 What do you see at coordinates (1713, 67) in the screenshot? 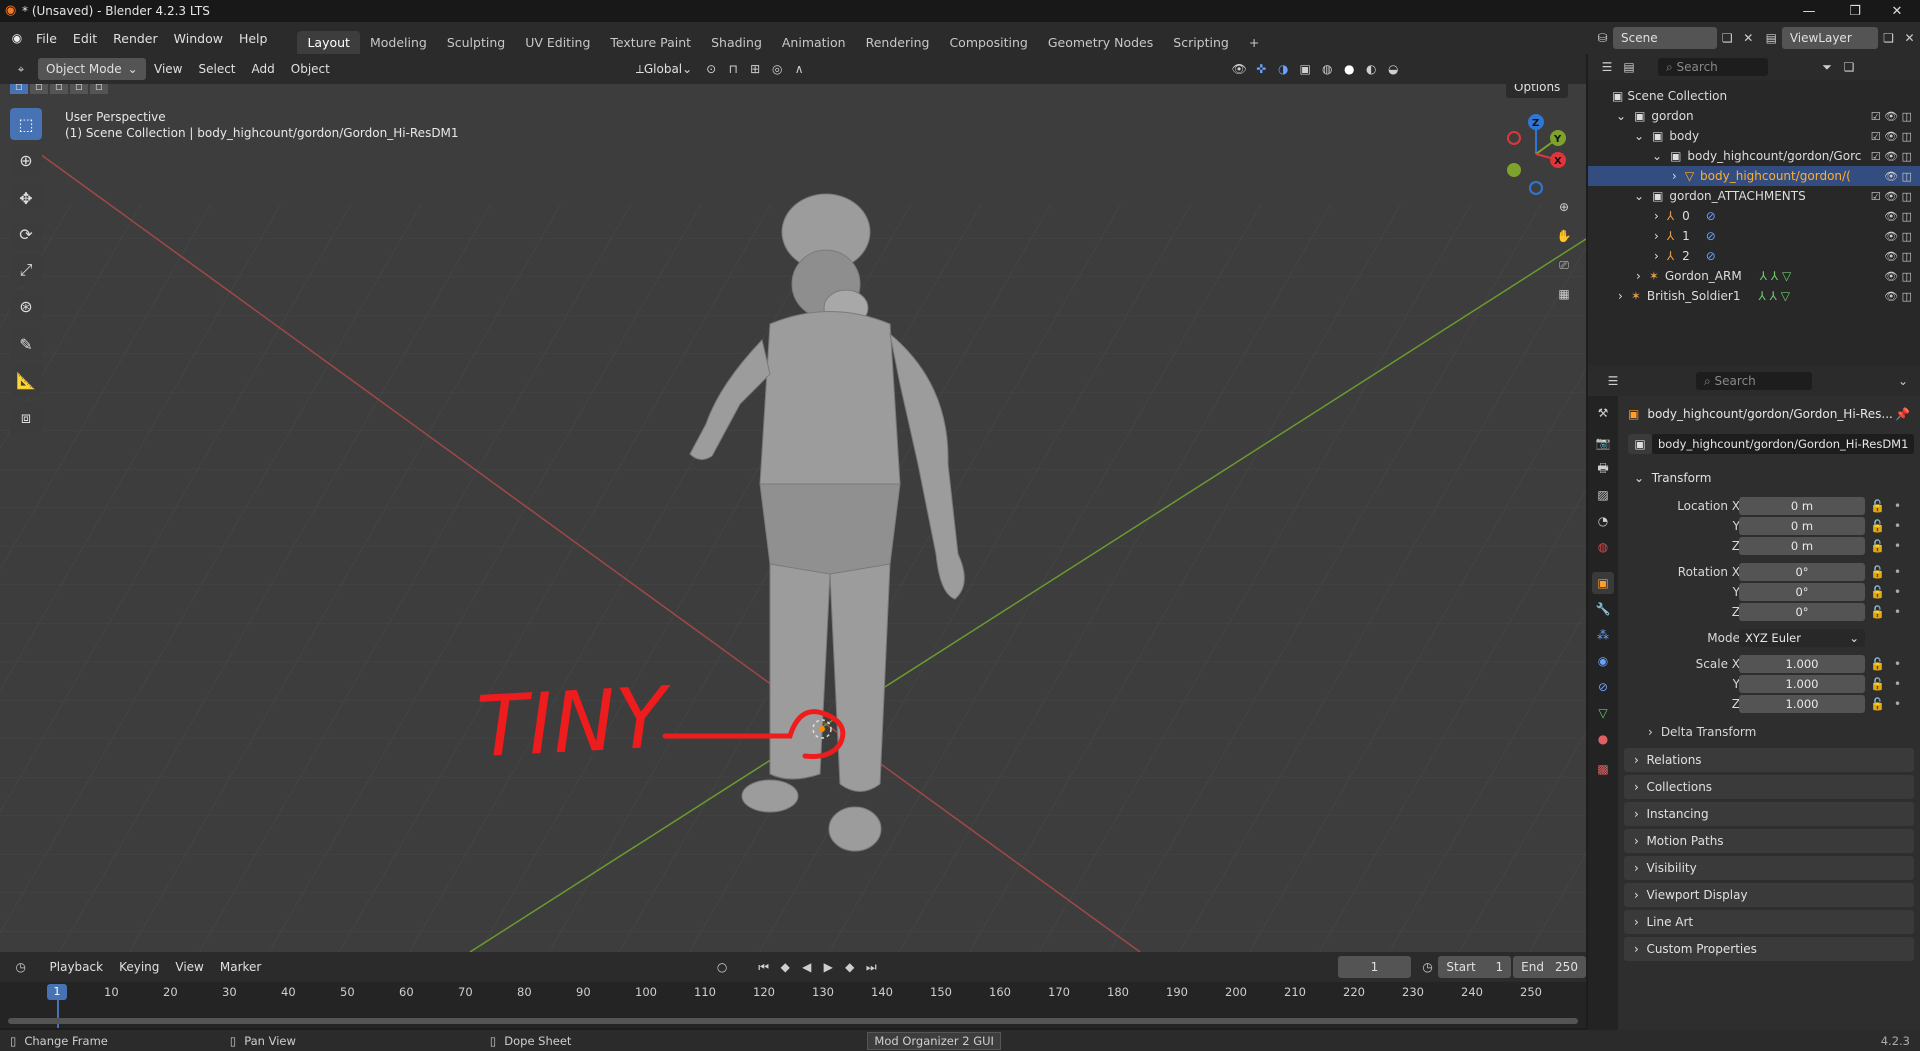
I see `outliner-search-input: ⌕ Search` at bounding box center [1713, 67].